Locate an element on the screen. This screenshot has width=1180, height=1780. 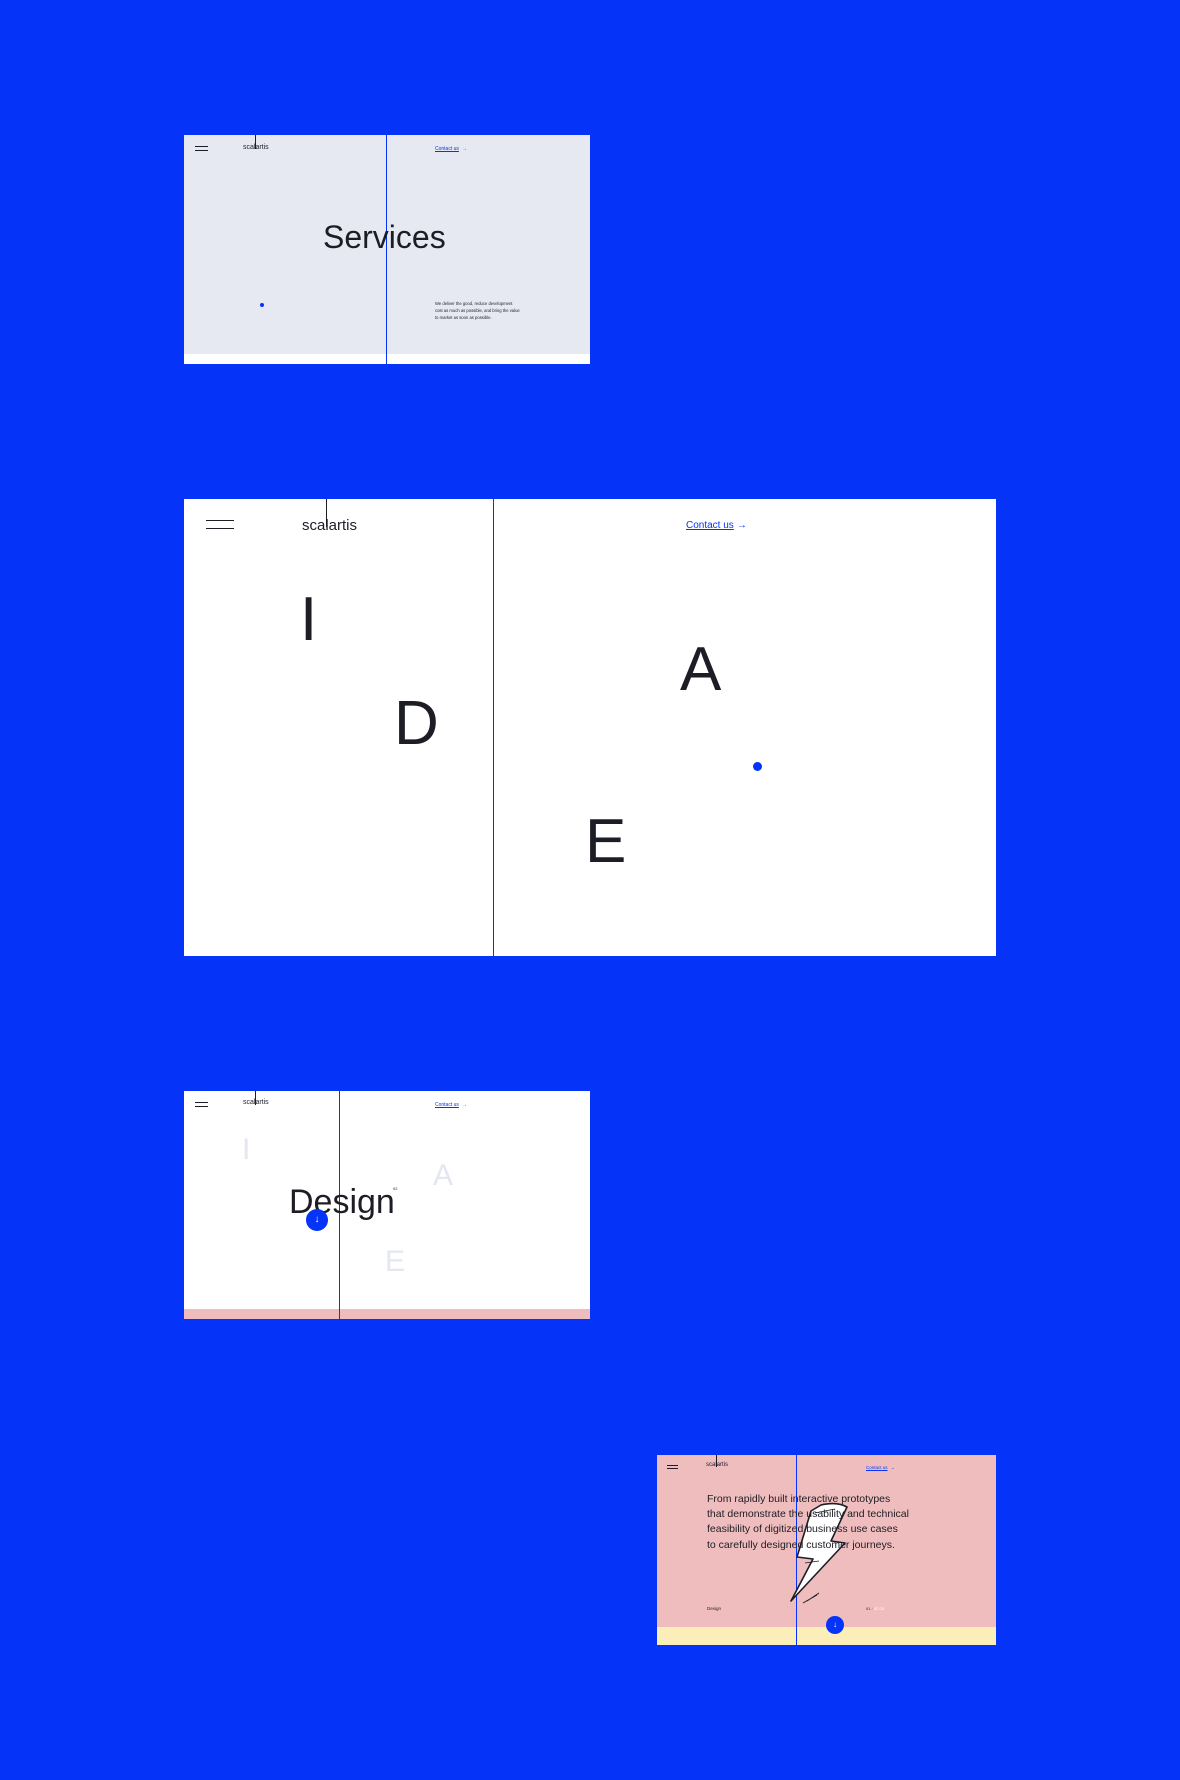
pagination: 01 / 02 03 is located at coordinates (875, 1608).